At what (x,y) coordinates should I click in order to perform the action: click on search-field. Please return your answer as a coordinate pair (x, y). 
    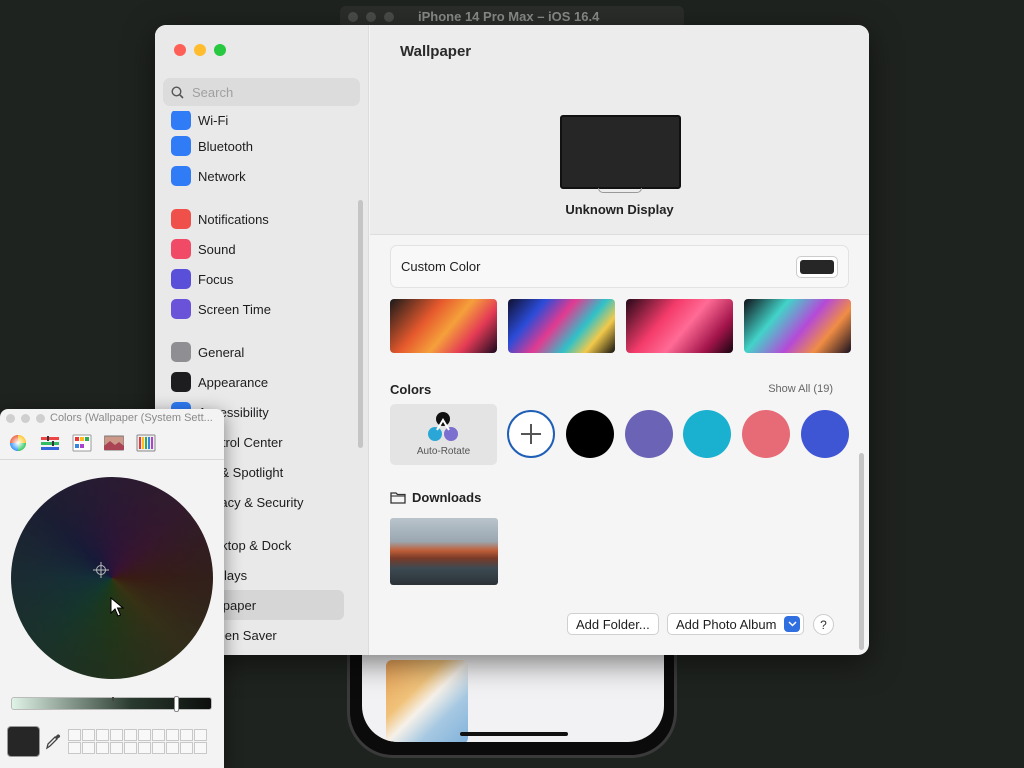
    Looking at the image, I should click on (261, 92).